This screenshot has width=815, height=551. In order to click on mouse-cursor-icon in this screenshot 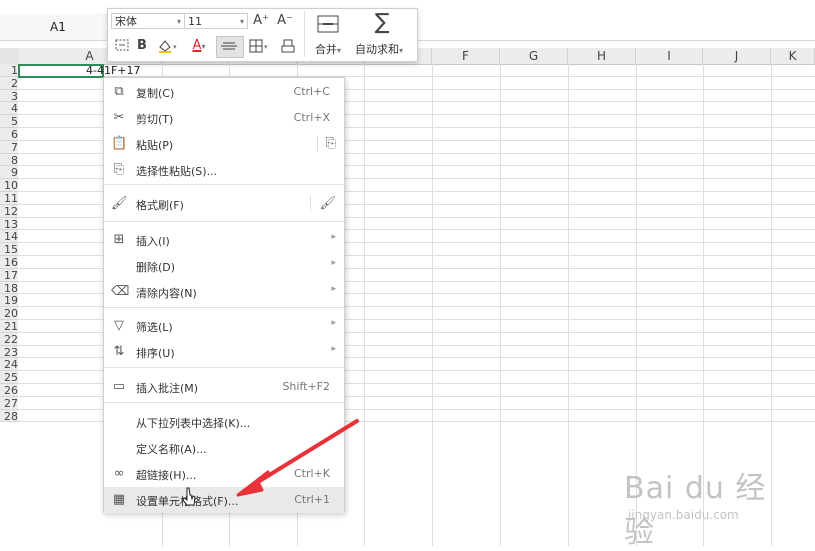, I will do `click(189, 496)`.